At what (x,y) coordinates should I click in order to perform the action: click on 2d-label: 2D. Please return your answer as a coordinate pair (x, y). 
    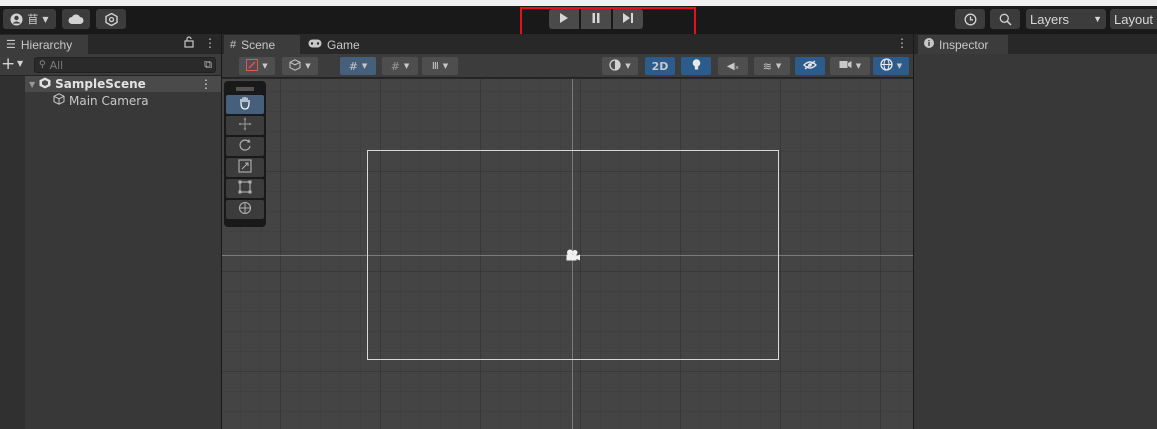
    Looking at the image, I should click on (660, 66).